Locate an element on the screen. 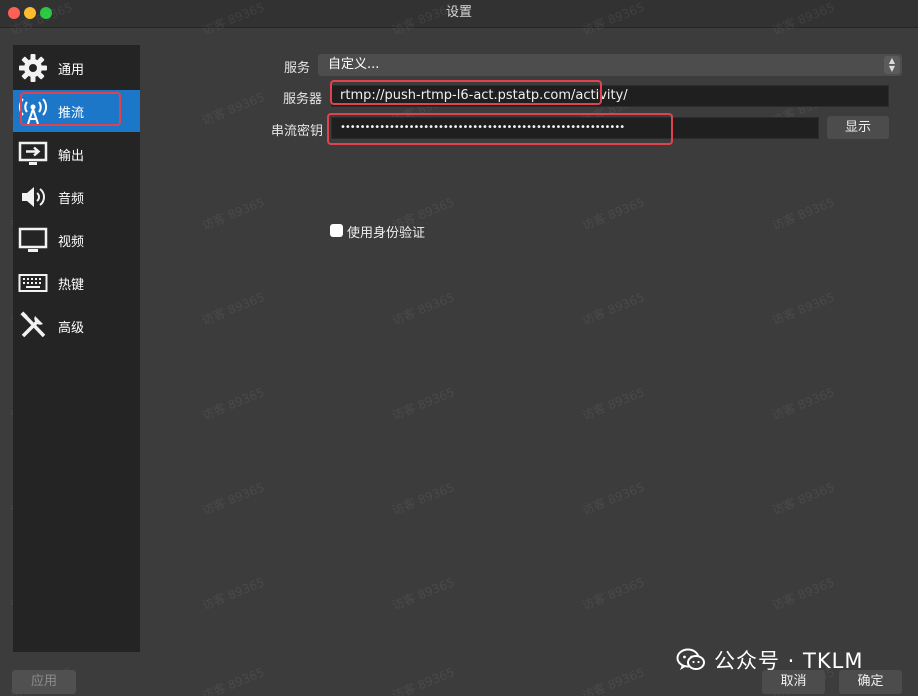  sidebar-item-label: 高级 is located at coordinates (71, 328).